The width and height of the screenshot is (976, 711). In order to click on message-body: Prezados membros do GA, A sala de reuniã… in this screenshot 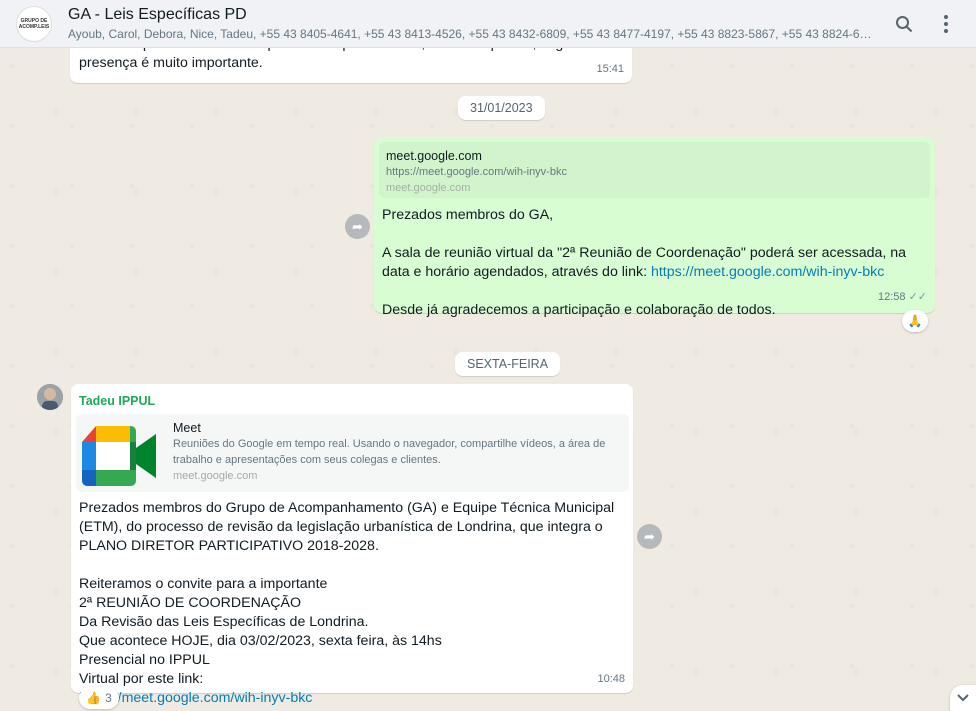, I will do `click(652, 263)`.